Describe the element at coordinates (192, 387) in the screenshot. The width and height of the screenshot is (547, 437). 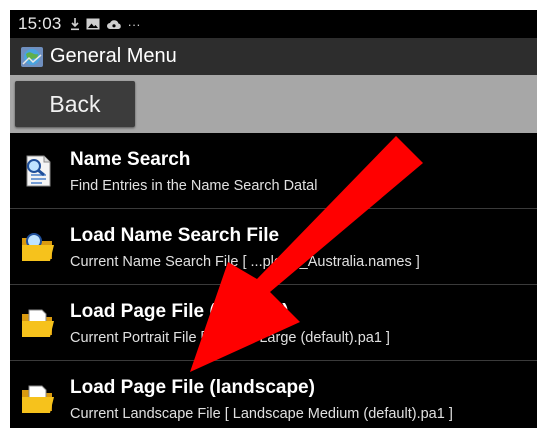
I see `menu-item-title: Load Page File (landscape)` at that location.